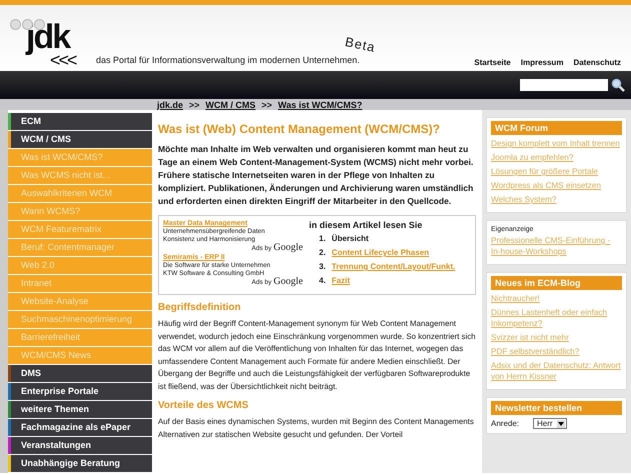 This screenshot has height=475, width=631. Describe the element at coordinates (360, 45) in the screenshot. I see `beta-label: Beta` at that location.